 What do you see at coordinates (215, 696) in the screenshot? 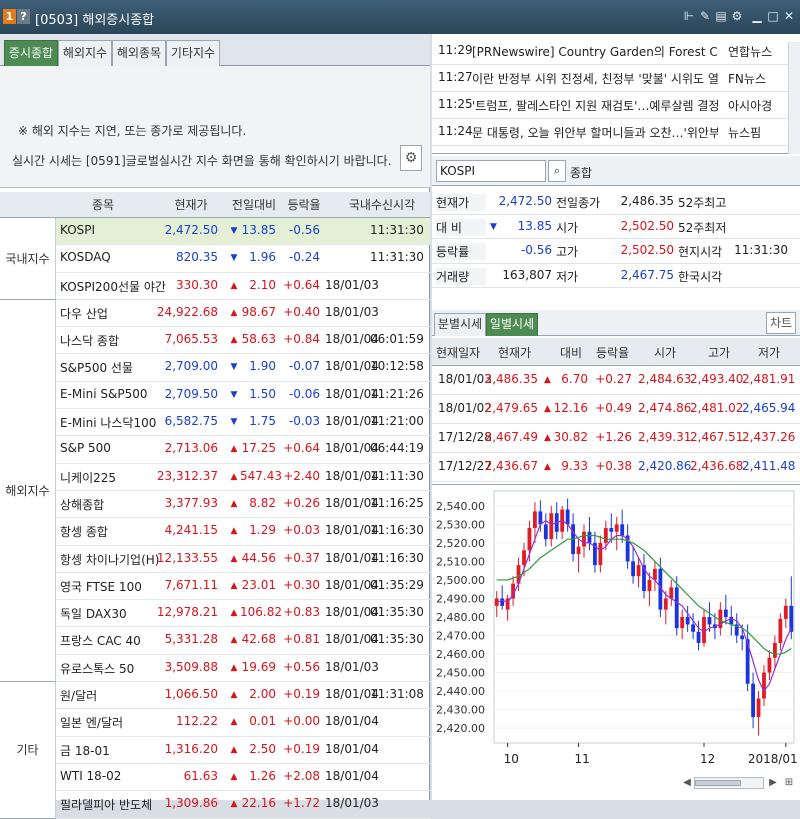
I see `market-row: 원/달러 1,066.50 ▲ 2.00 +0.19 18/01/04 11:31:08` at bounding box center [215, 696].